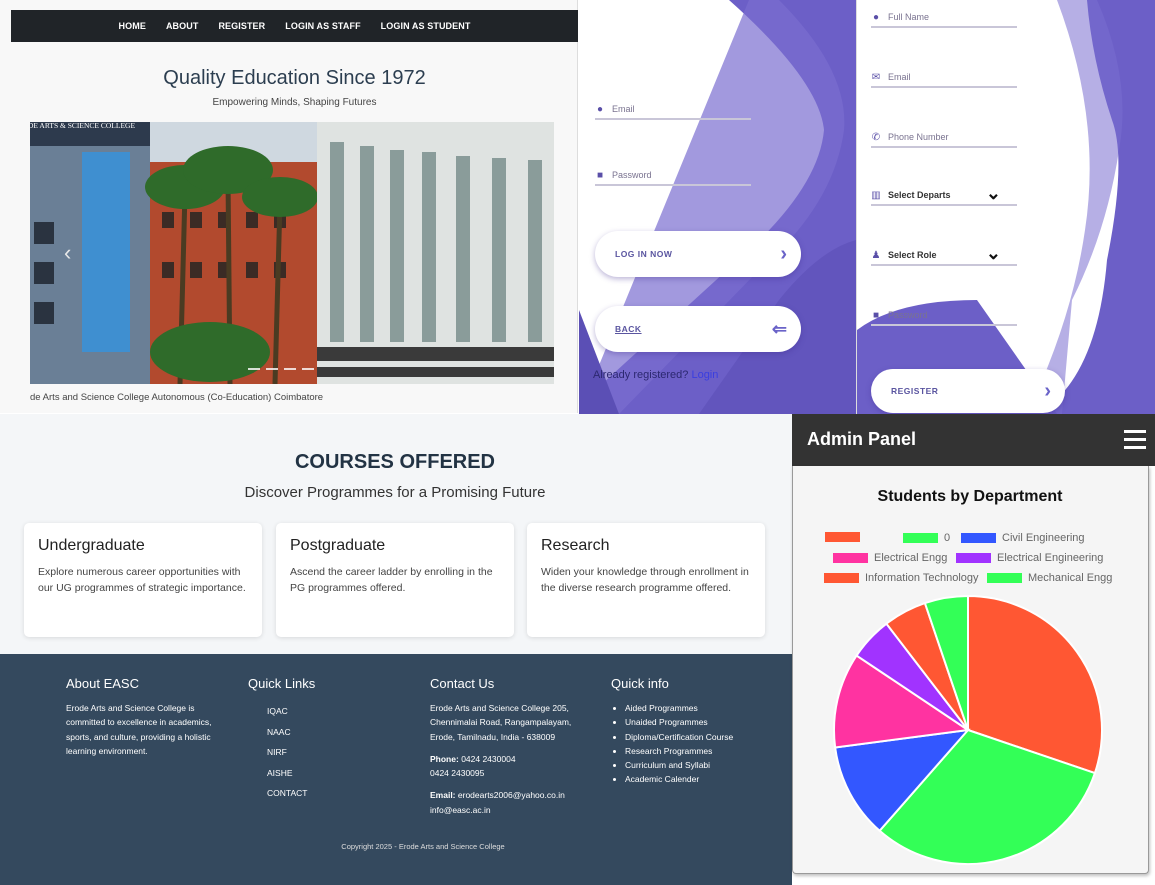  What do you see at coordinates (338, 545) in the screenshot?
I see `course-card-title: Postgraduate` at bounding box center [338, 545].